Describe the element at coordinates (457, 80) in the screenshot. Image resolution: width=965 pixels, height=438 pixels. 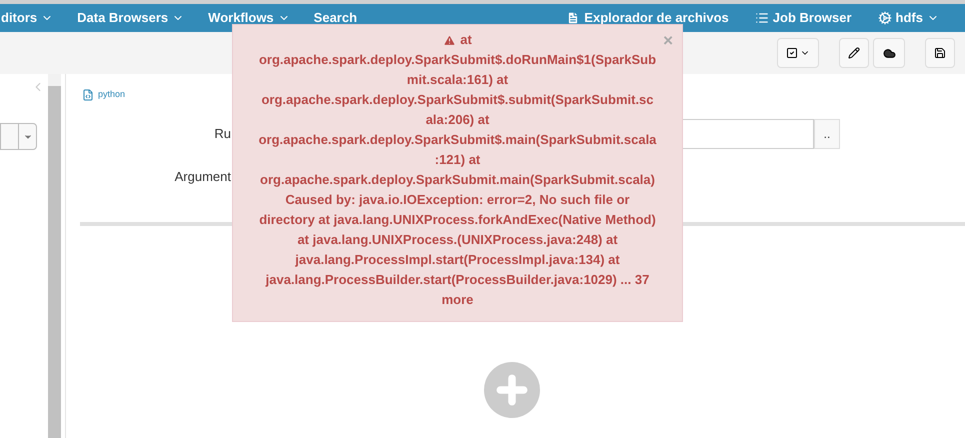
I see `error-text: mit.scala:161) at` at that location.